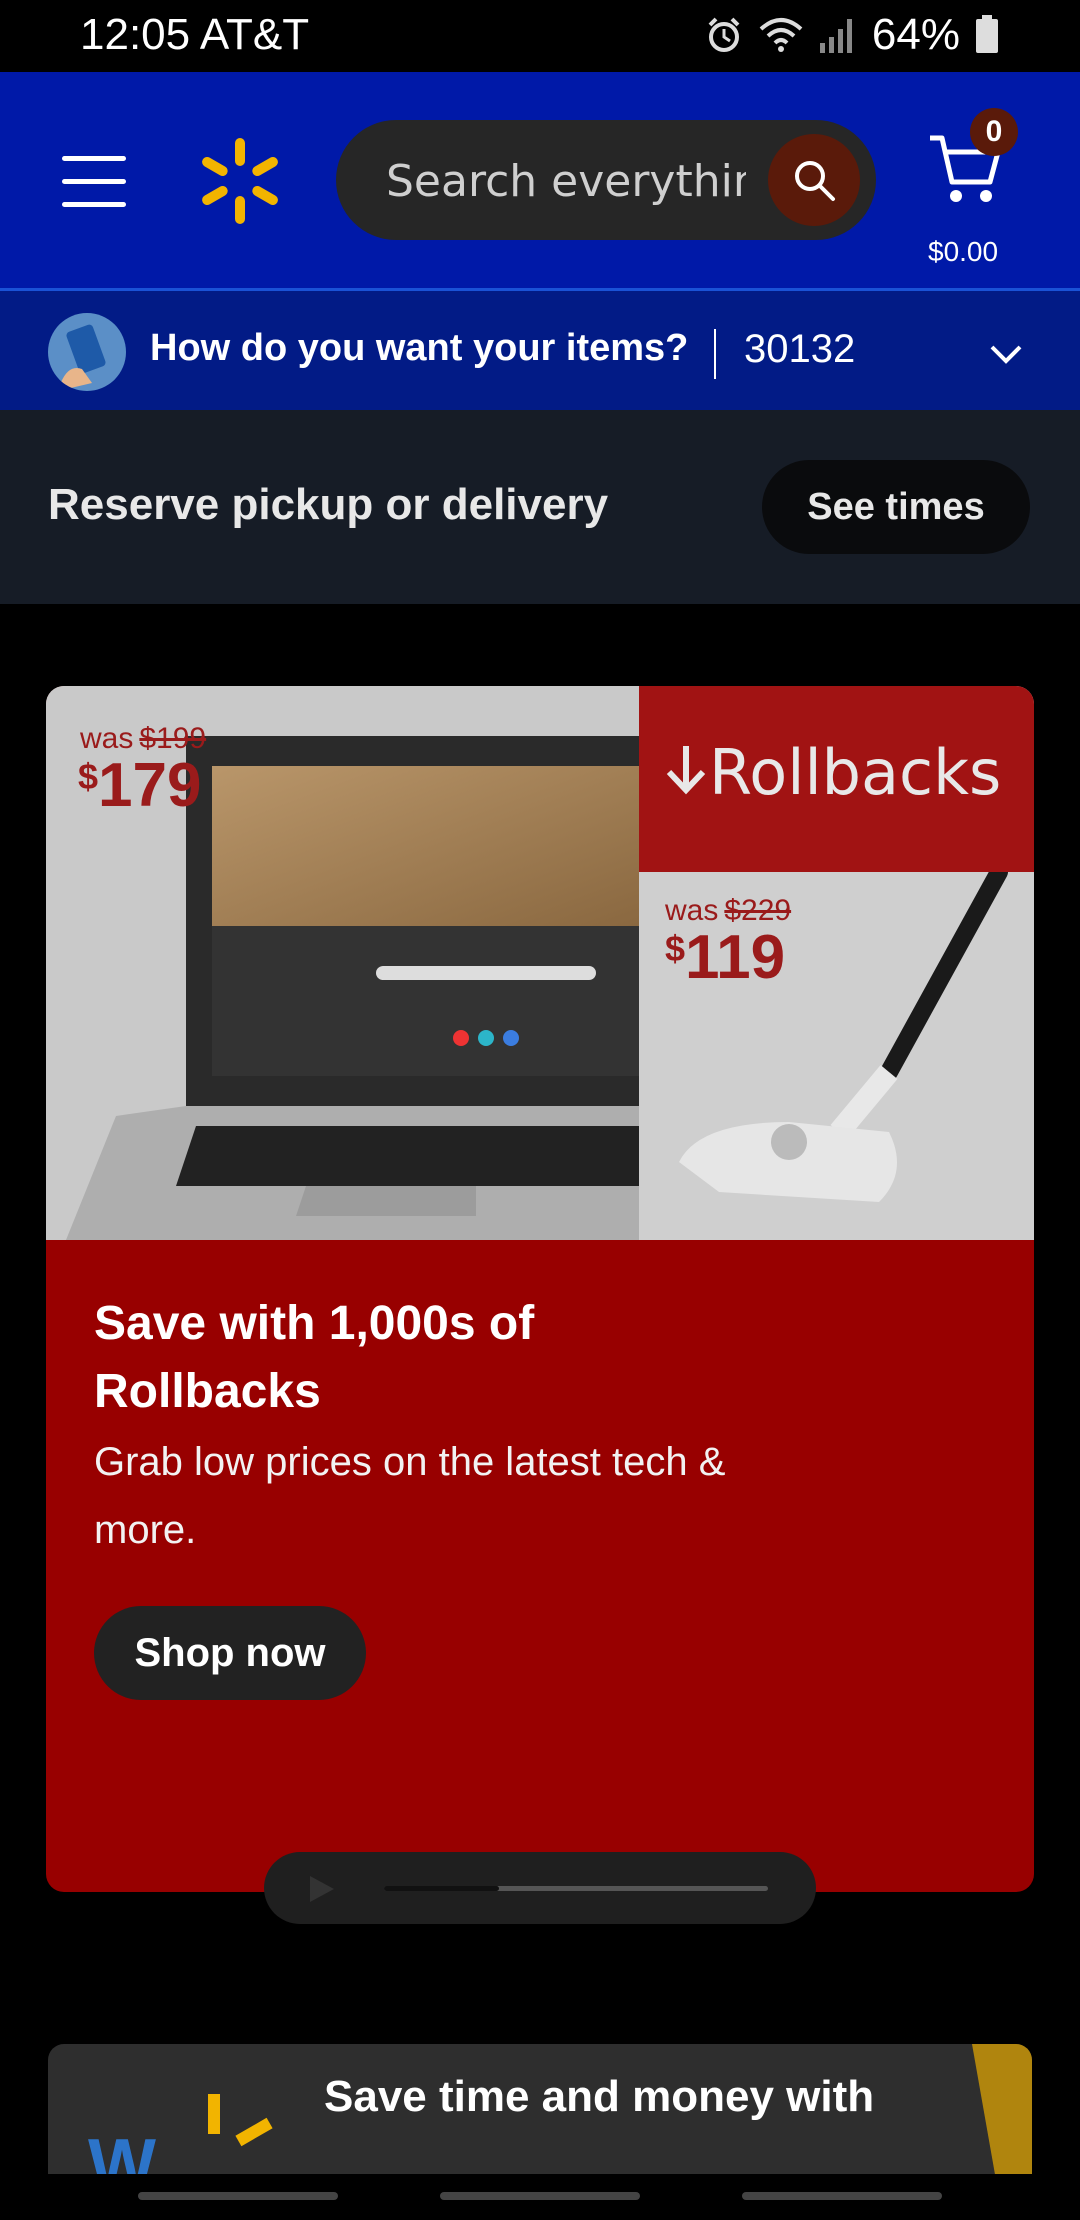 The image size is (1080, 2220). What do you see at coordinates (715, 354) in the screenshot?
I see `divider` at bounding box center [715, 354].